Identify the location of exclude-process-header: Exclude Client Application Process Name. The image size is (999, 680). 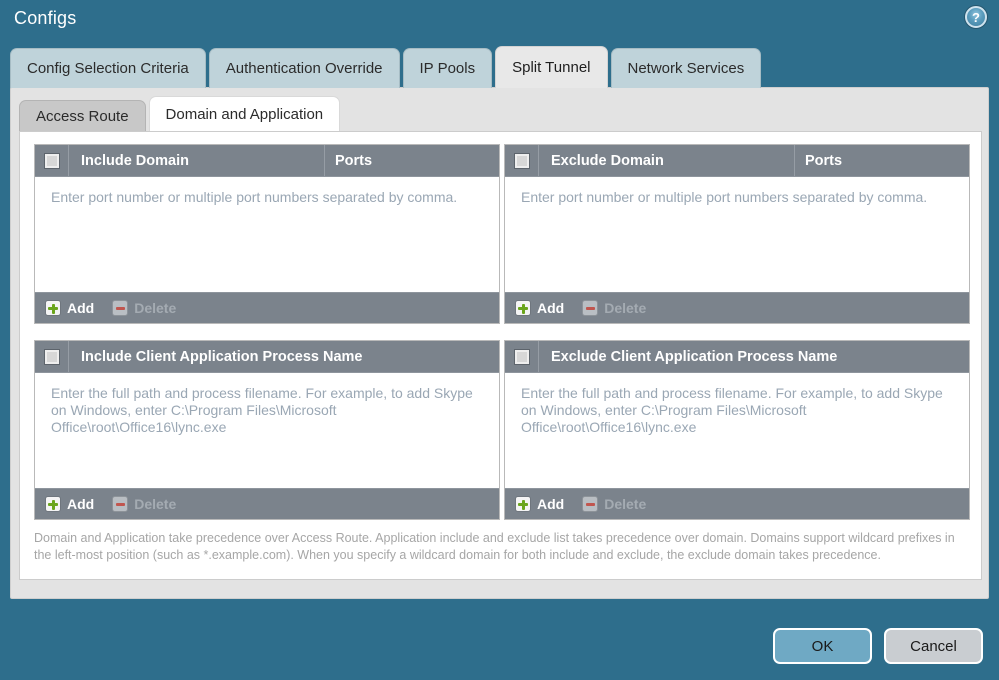
(737, 357).